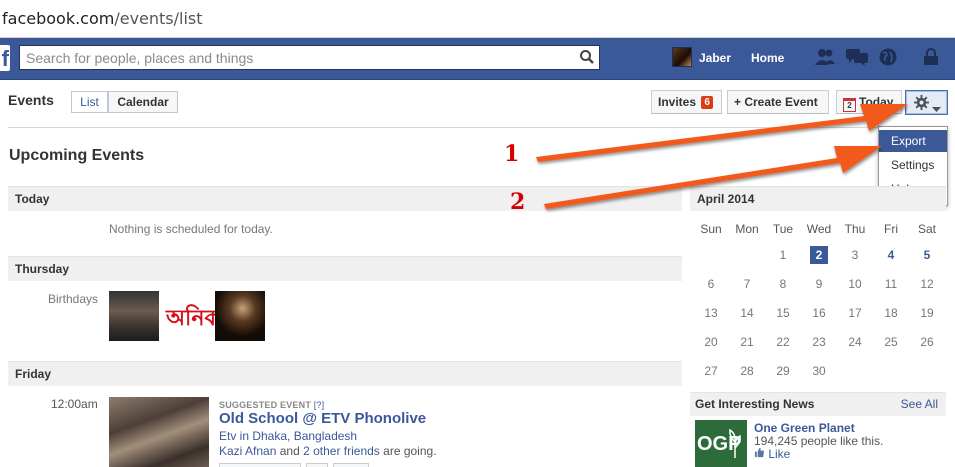 The image size is (955, 467). What do you see at coordinates (512, 154) in the screenshot?
I see `annotation-number-1: 1` at bounding box center [512, 154].